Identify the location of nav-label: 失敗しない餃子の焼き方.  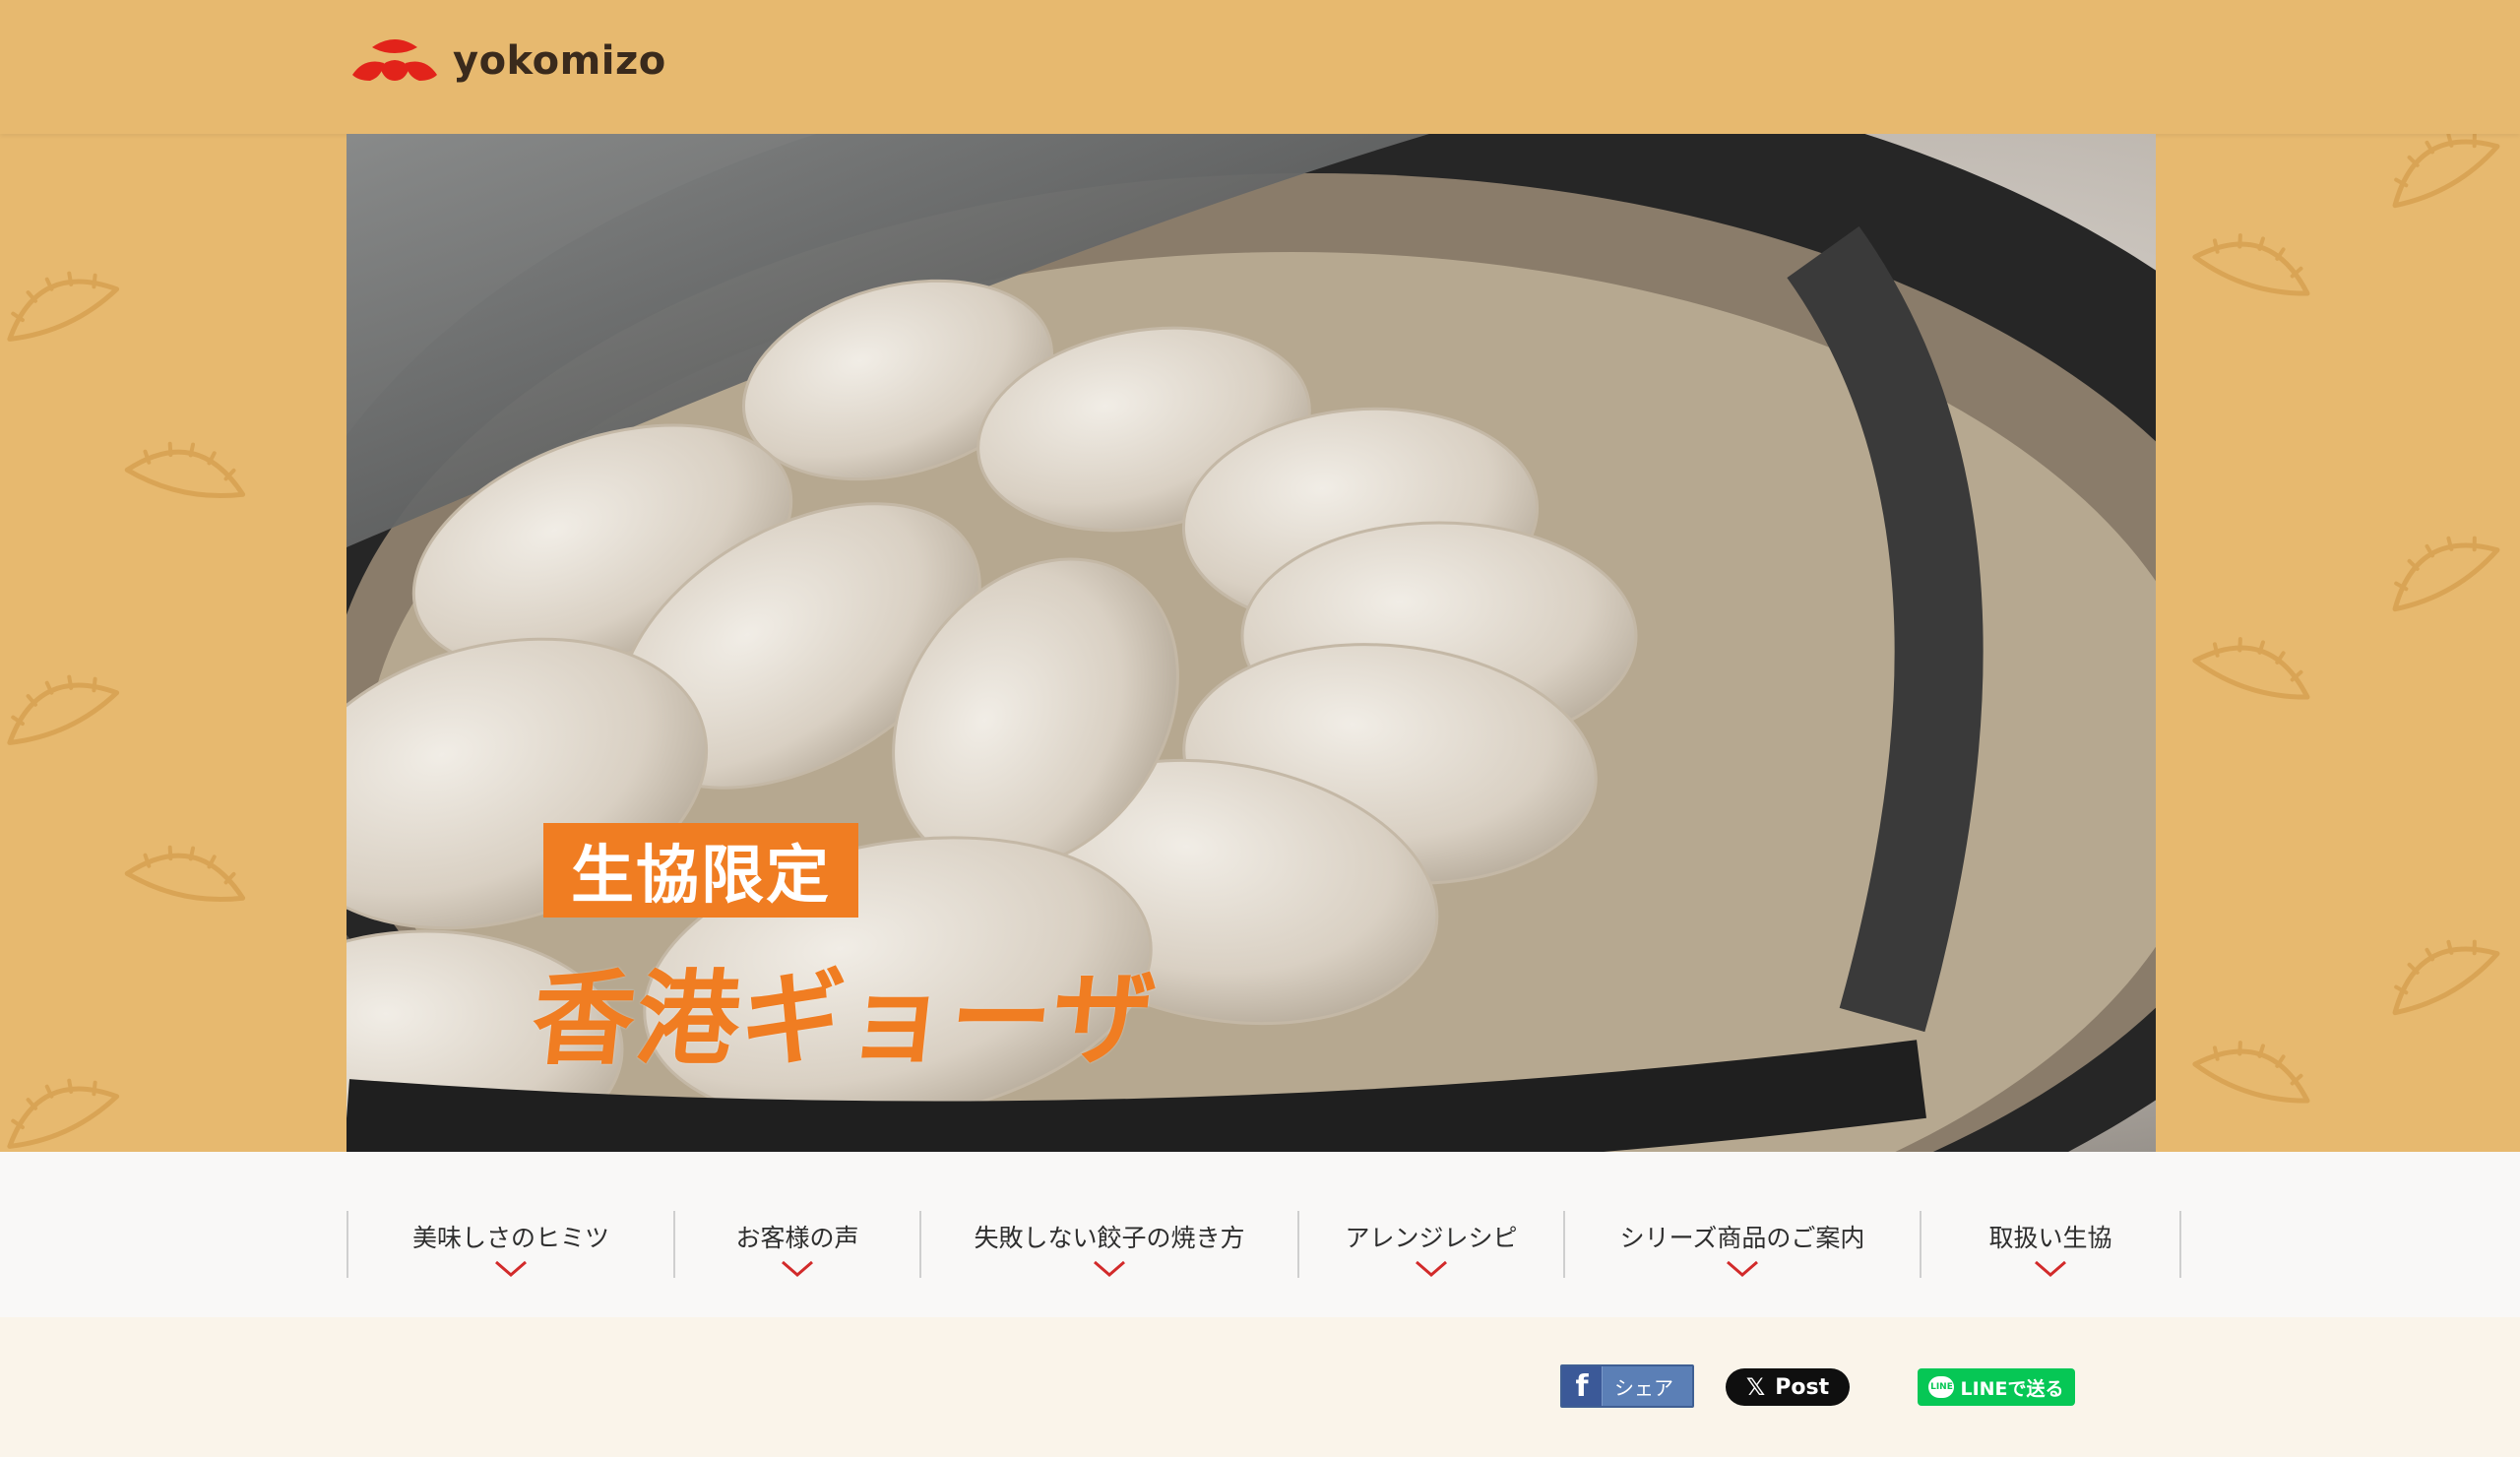
(1109, 1238).